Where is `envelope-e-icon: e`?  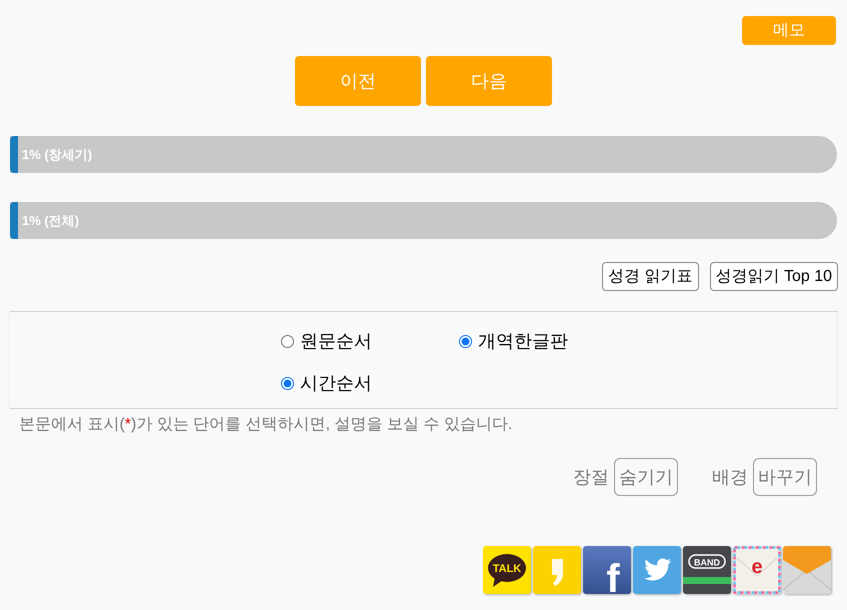 envelope-e-icon: e is located at coordinates (757, 570).